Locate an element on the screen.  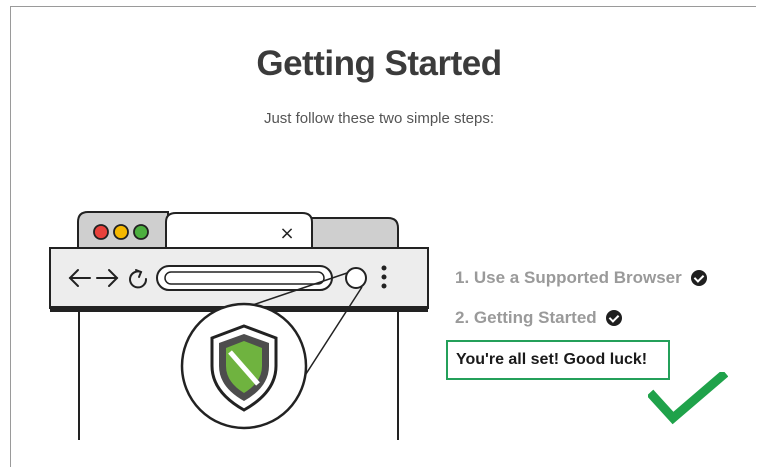
tab-close-icon: × is located at coordinates (286, 233).